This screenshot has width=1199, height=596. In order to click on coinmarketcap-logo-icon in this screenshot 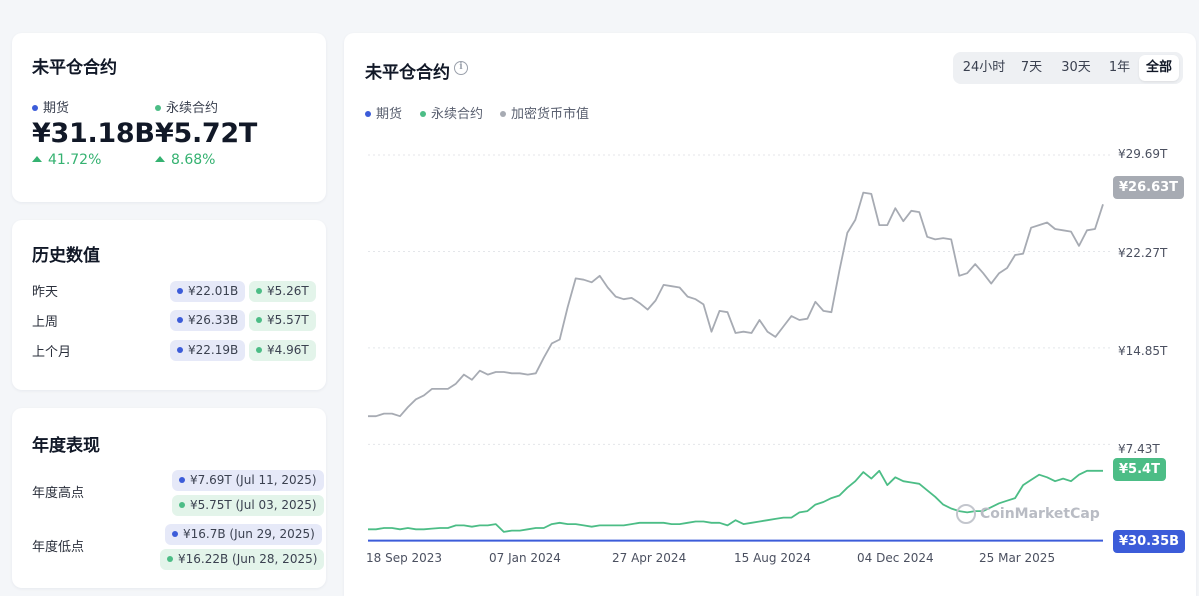, I will do `click(966, 514)`.